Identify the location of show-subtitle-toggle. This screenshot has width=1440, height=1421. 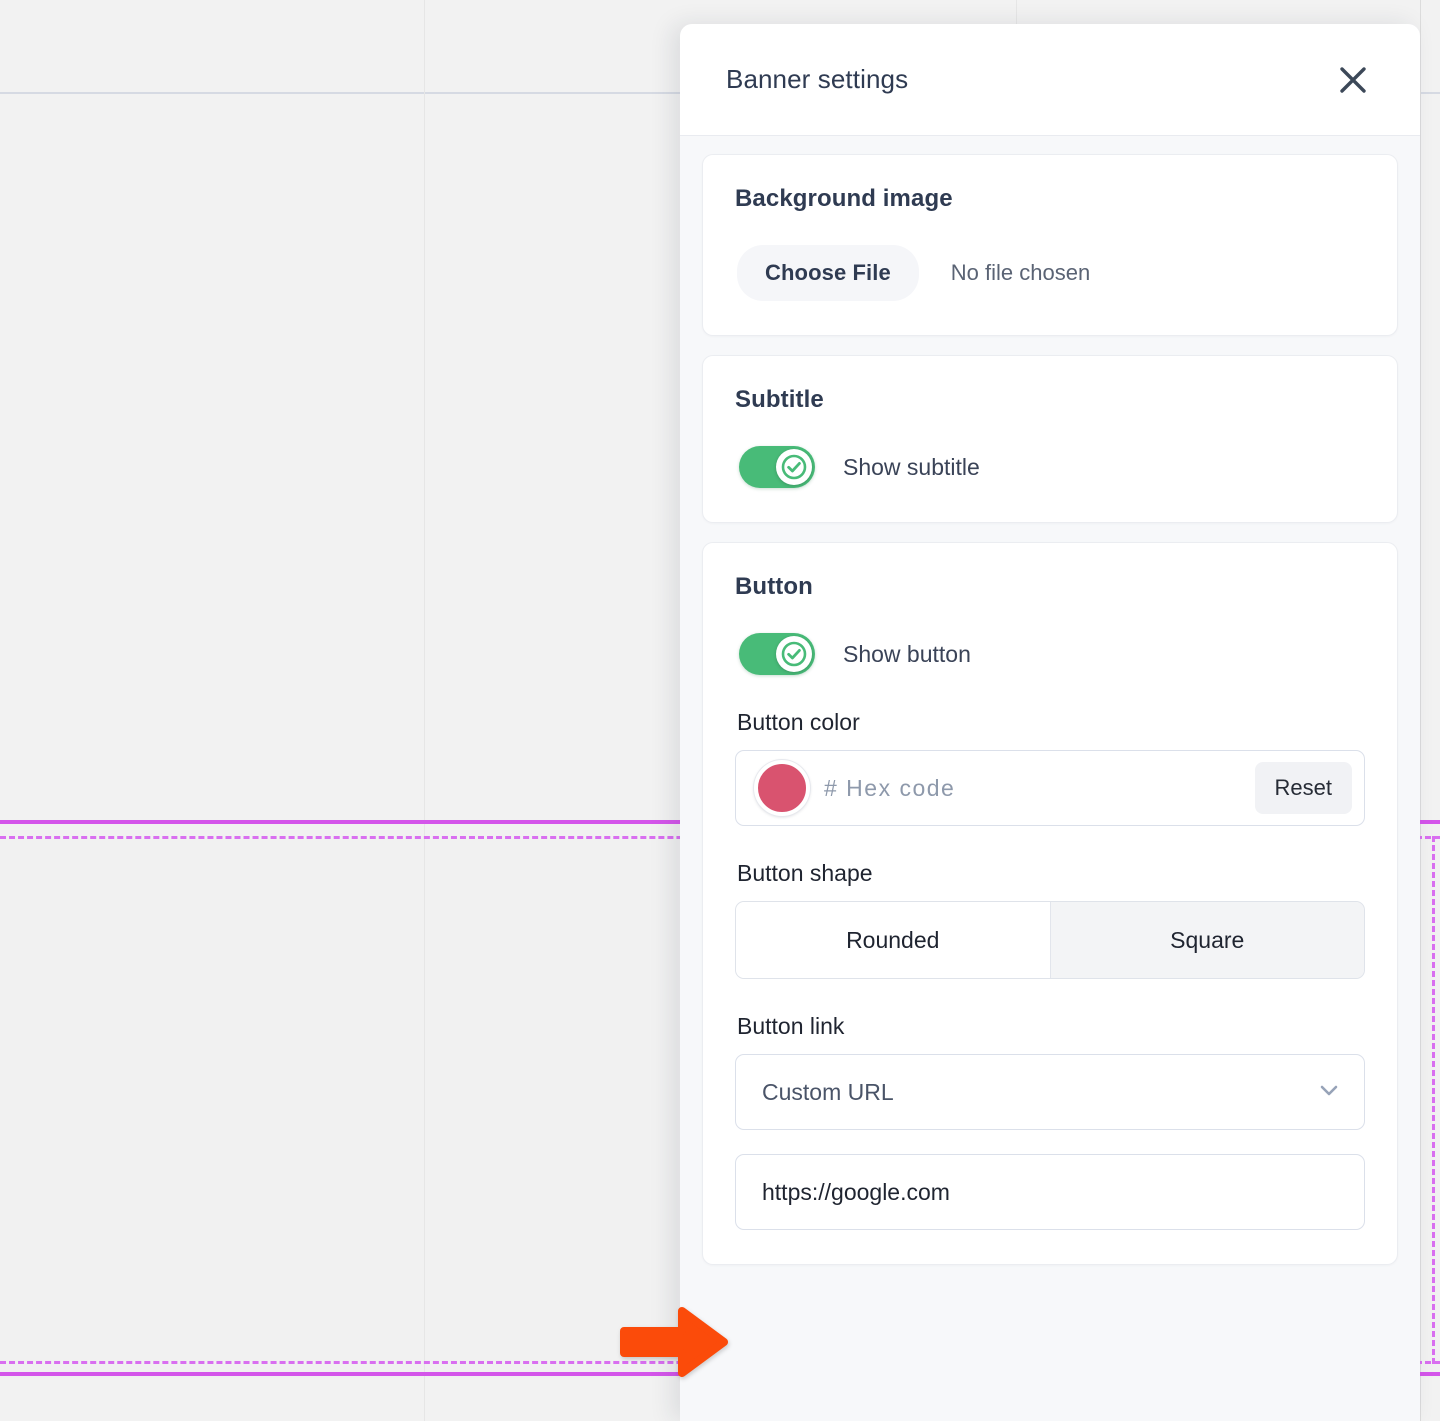
(777, 467).